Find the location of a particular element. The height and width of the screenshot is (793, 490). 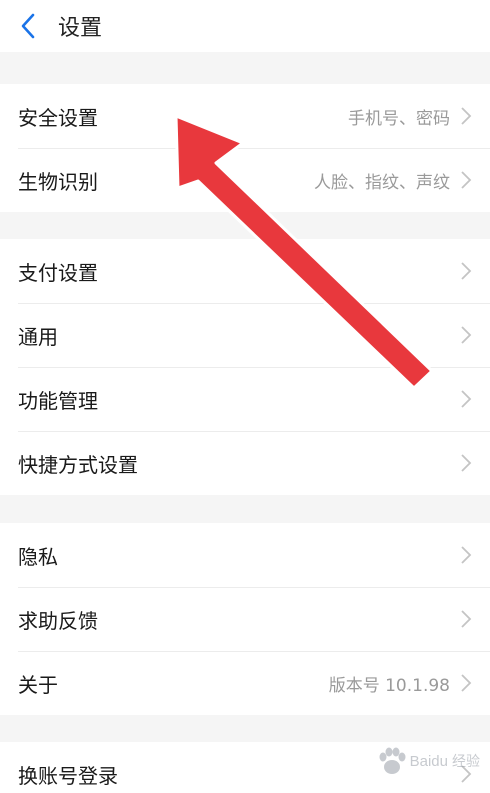

baidu-watermark: Baidu 经验 is located at coordinates (428, 761).